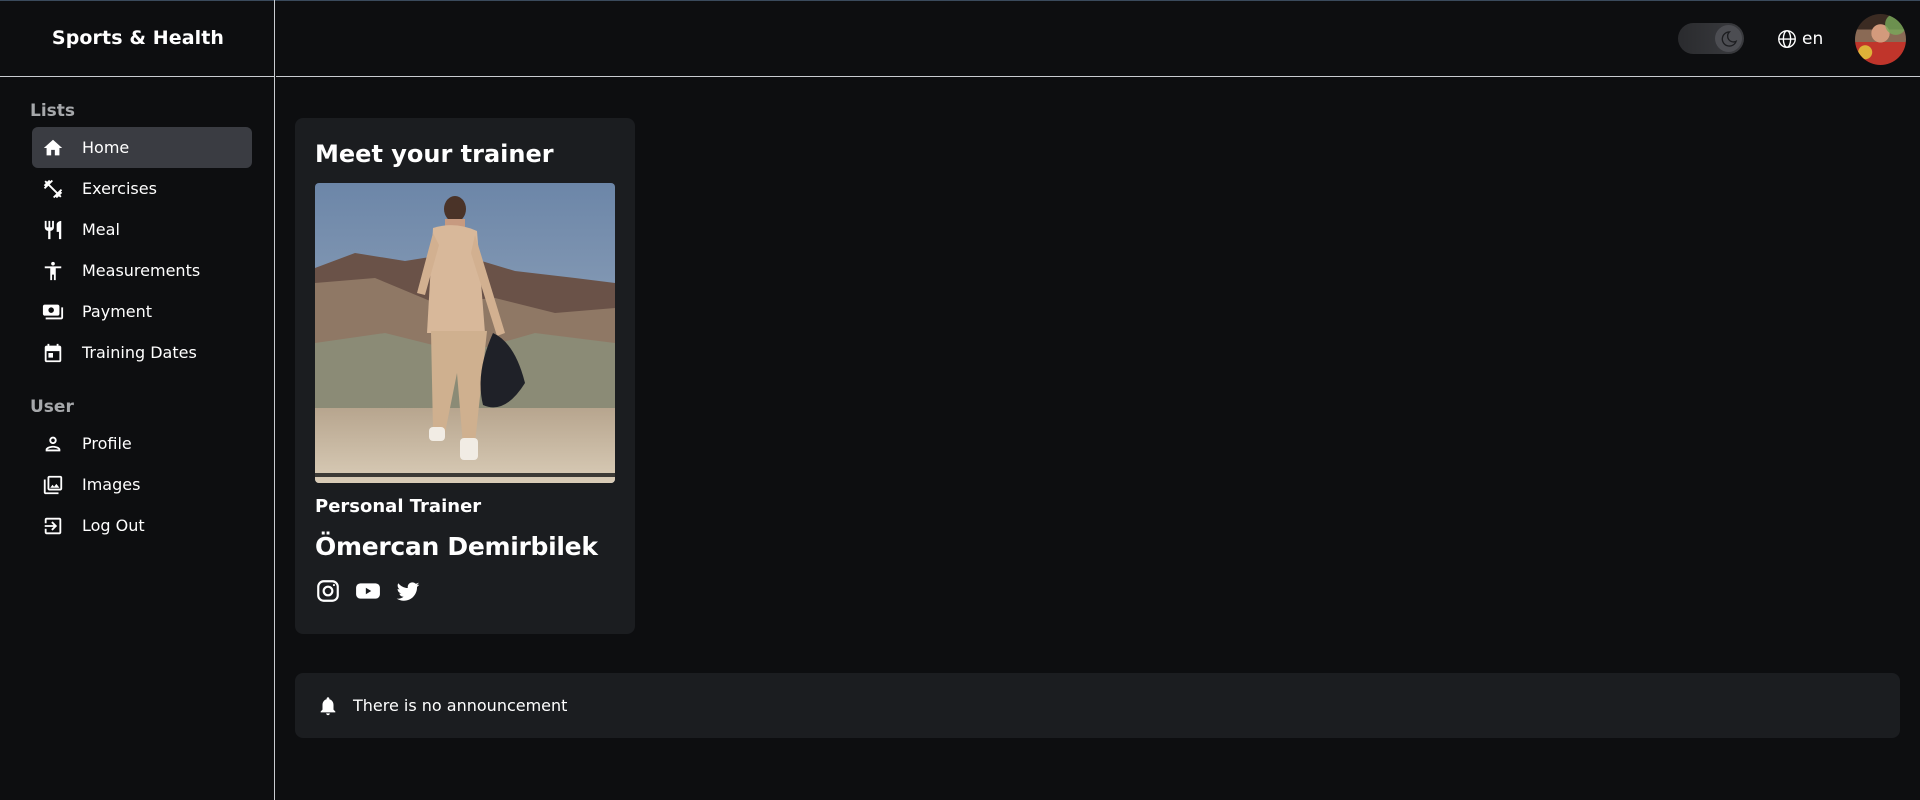  What do you see at coordinates (1813, 39) in the screenshot?
I see `language-label: en` at bounding box center [1813, 39].